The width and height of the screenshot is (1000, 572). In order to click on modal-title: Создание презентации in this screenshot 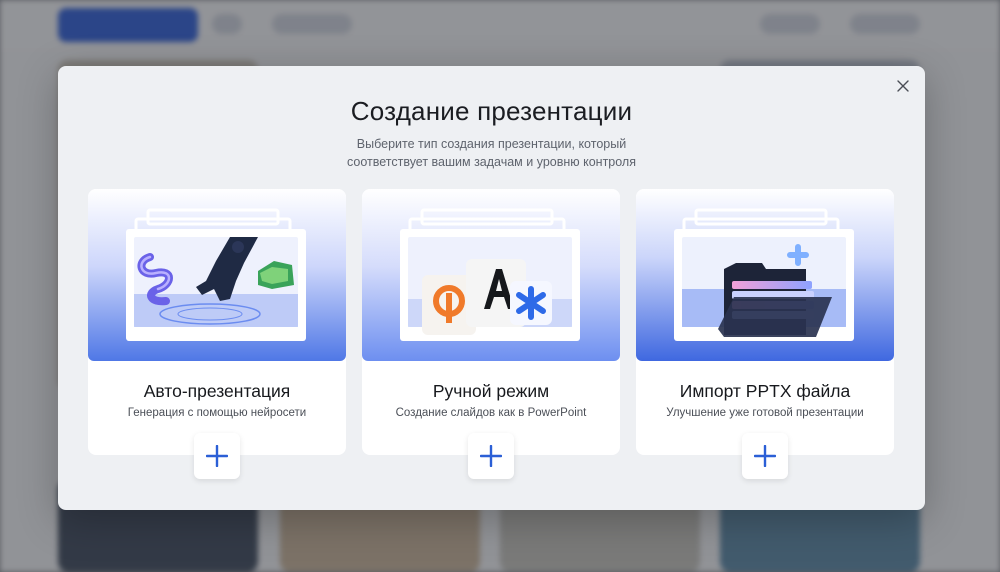, I will do `click(491, 111)`.